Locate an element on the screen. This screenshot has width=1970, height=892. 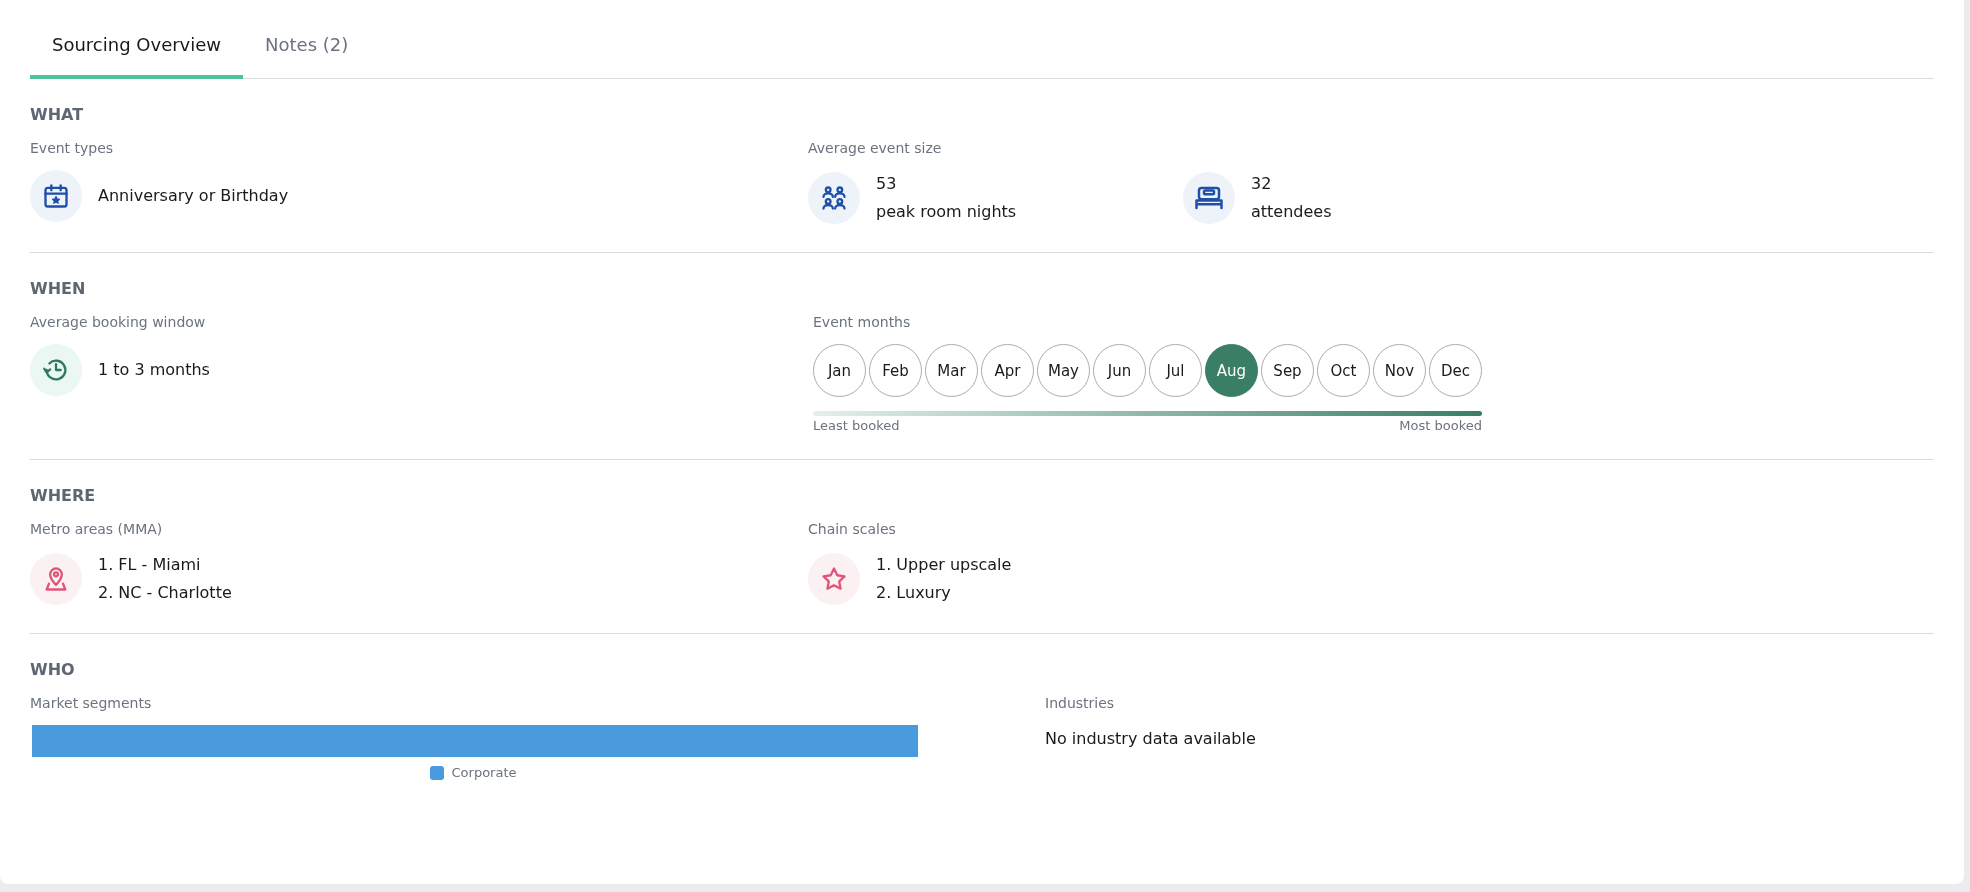
list-item: 2. NC - Charlotte is located at coordinates (165, 593).